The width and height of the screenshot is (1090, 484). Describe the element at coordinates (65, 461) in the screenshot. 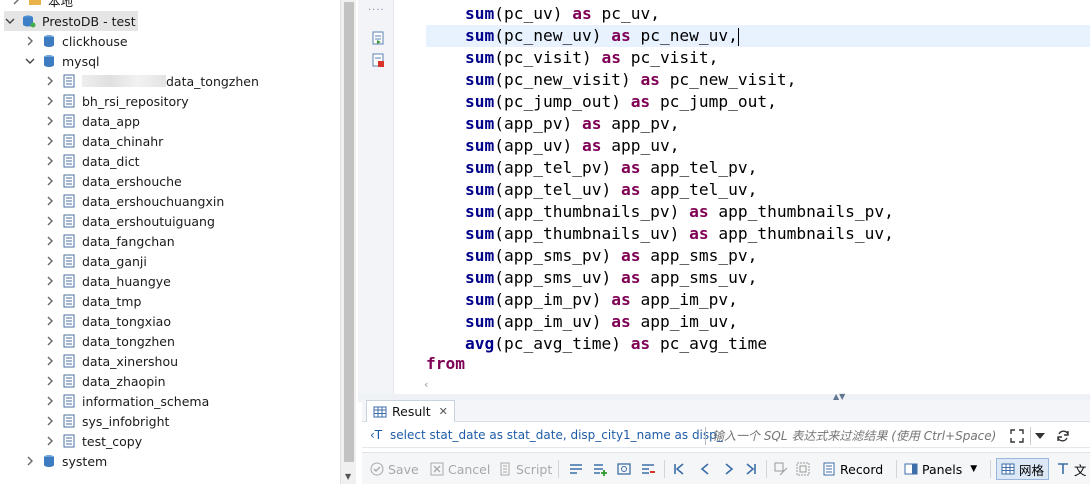

I see `tree-item-catalog-system: system` at that location.